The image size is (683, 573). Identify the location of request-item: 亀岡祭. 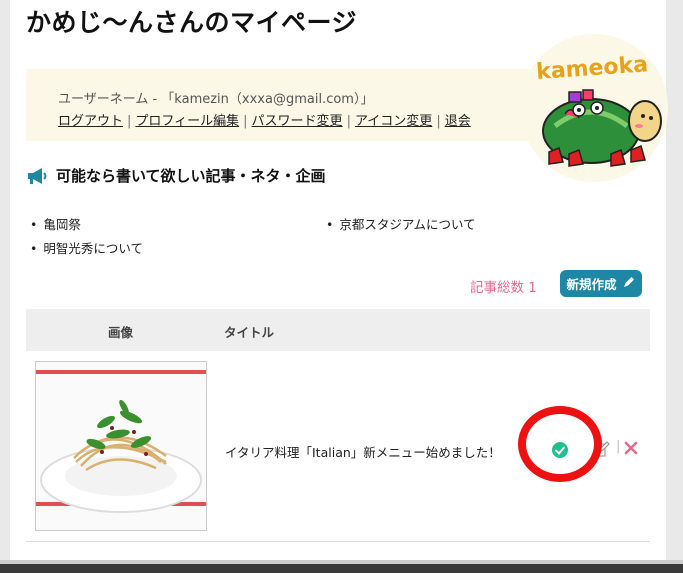
(86, 223).